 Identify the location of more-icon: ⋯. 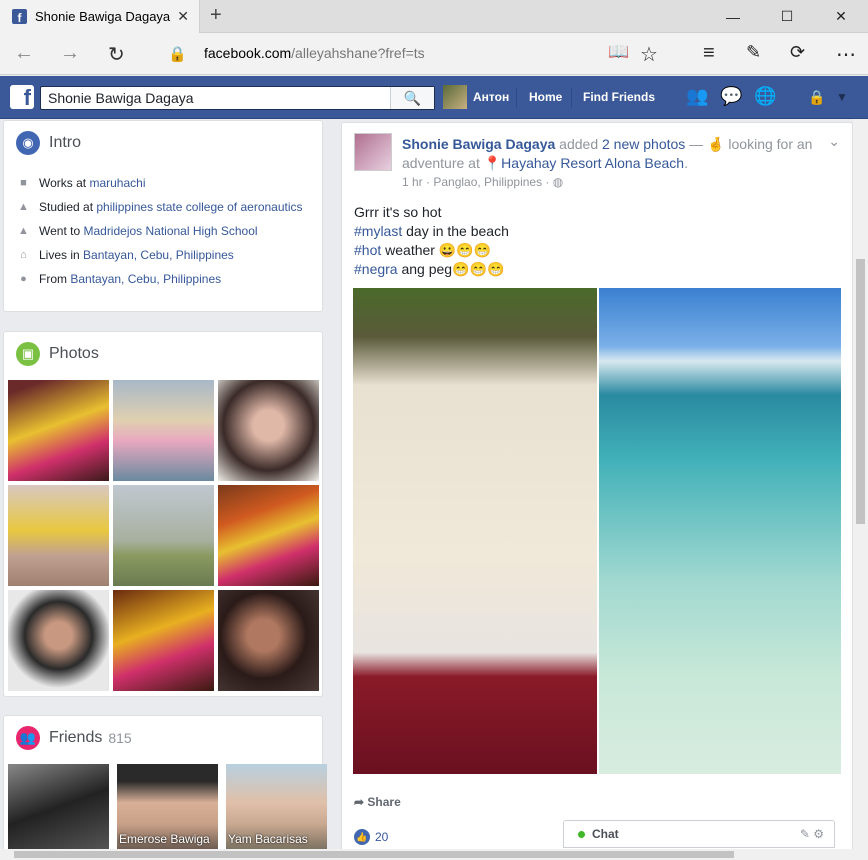
(846, 54).